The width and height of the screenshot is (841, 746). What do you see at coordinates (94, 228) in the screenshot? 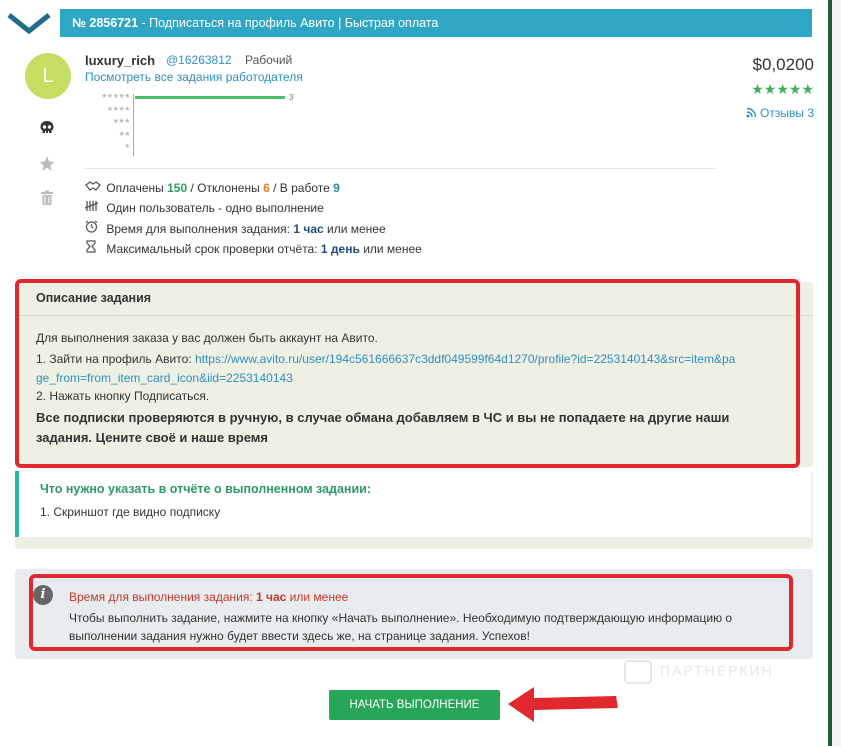
I see `alarm-clock-icon` at bounding box center [94, 228].